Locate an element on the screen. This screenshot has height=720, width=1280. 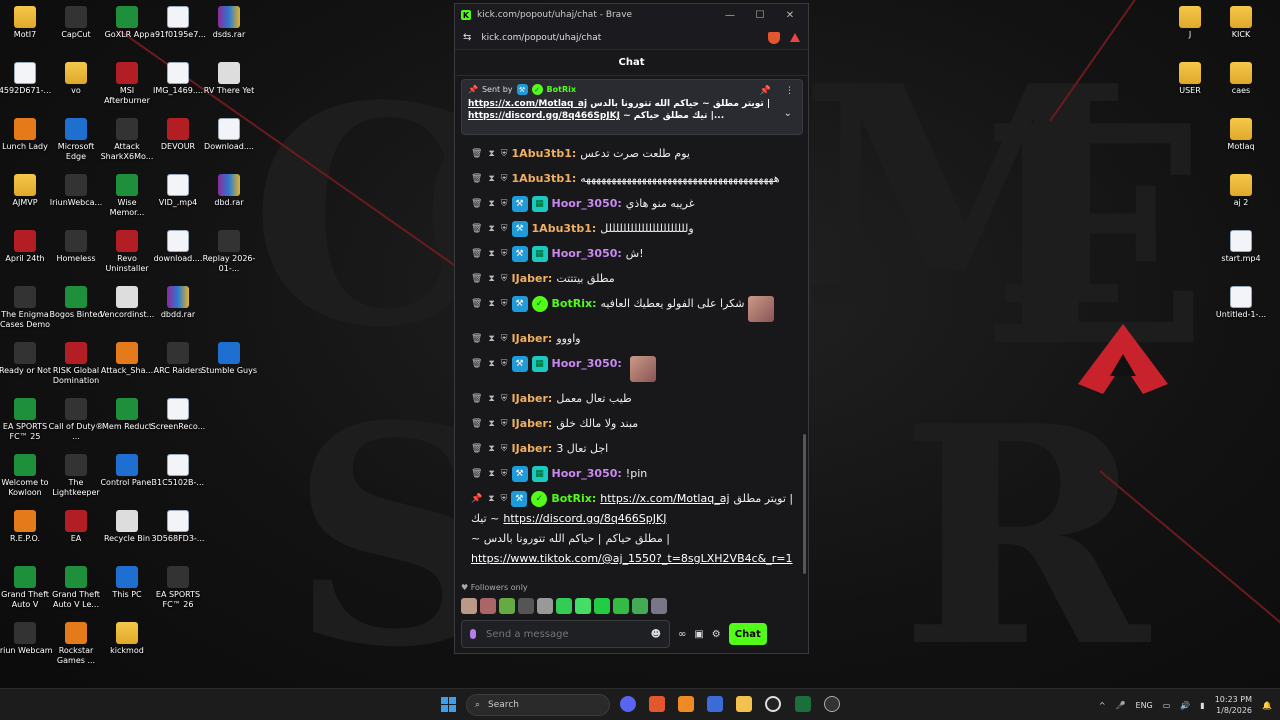
brave-rewards-icon is located at coordinates (795, 37).